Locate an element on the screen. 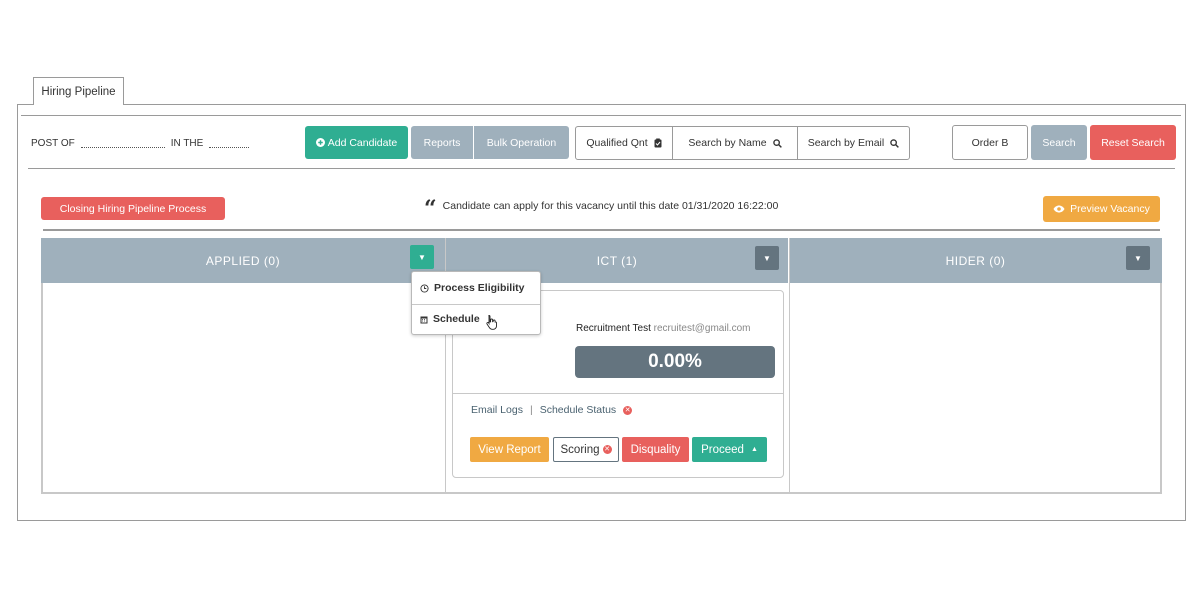  candidate-links: Email Logs | Schedule Status ✕ is located at coordinates (552, 410).